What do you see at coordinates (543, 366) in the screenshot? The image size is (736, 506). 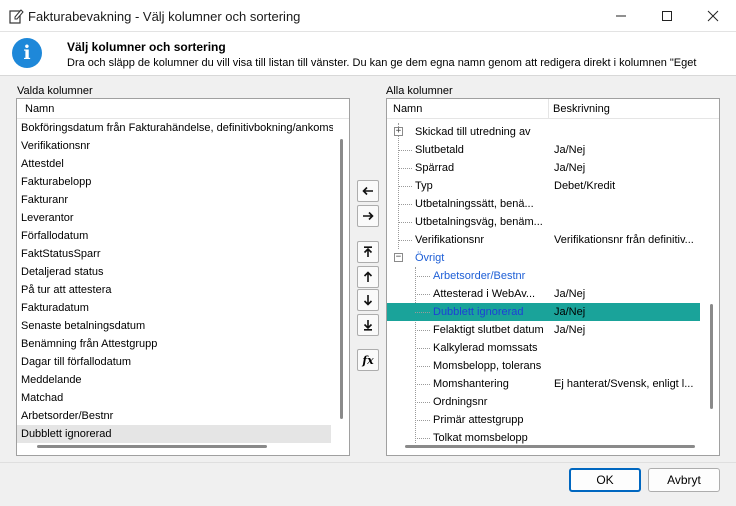 I see `tree-row: Momsbelopp, tolerans` at bounding box center [543, 366].